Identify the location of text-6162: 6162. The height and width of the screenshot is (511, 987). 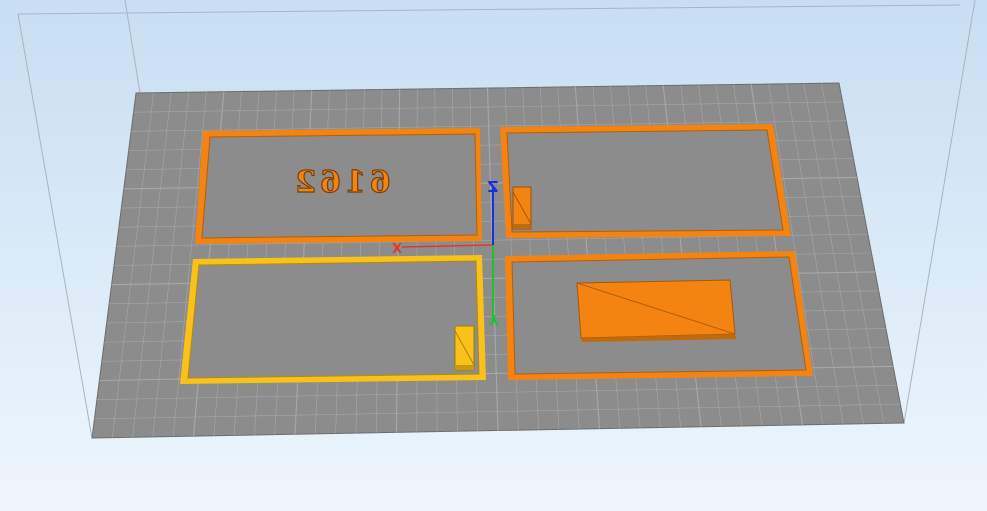
(341, 182).